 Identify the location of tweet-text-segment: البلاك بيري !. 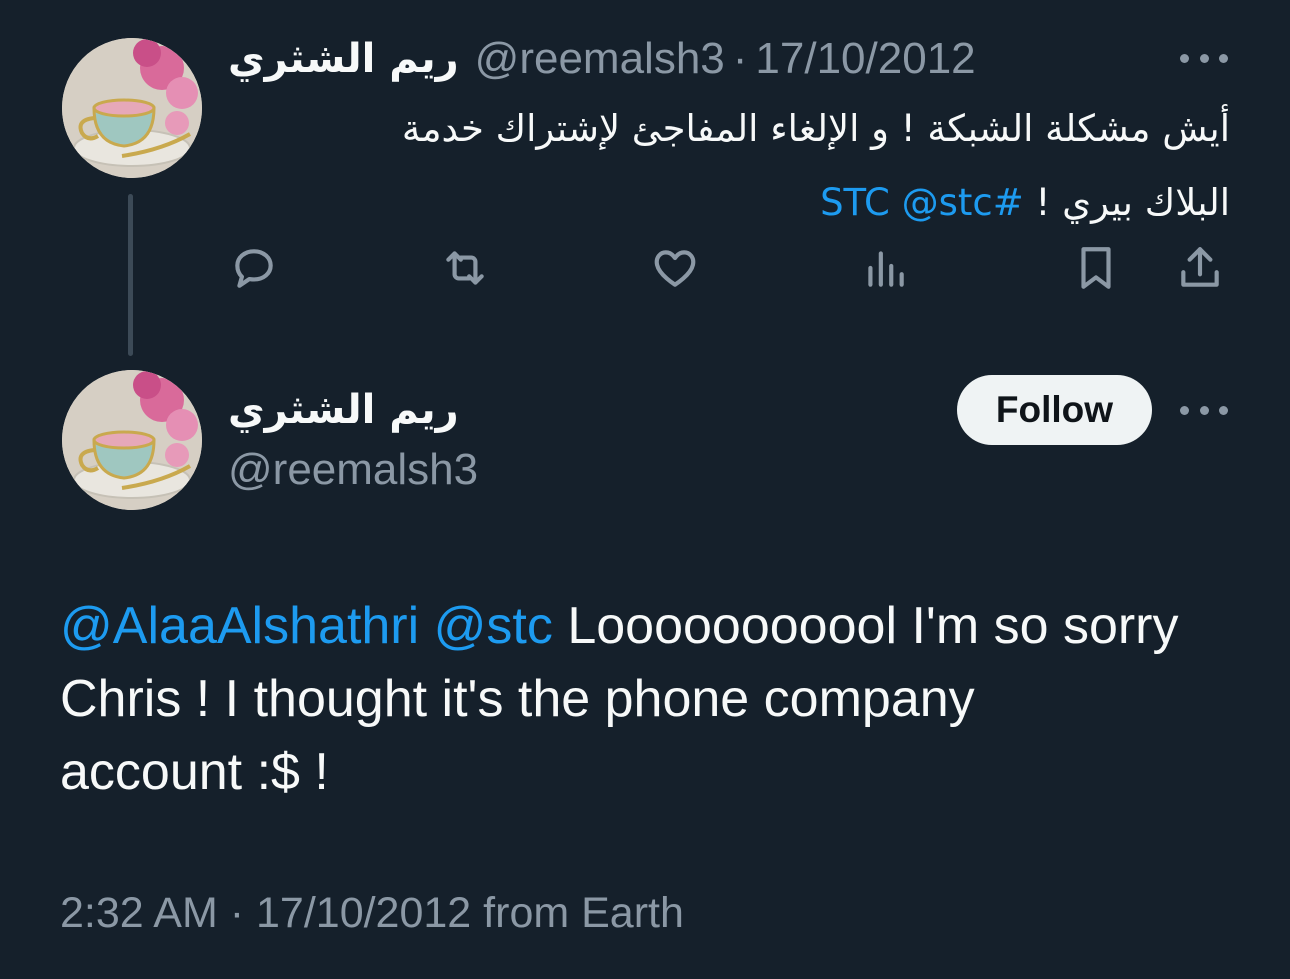
(1127, 202).